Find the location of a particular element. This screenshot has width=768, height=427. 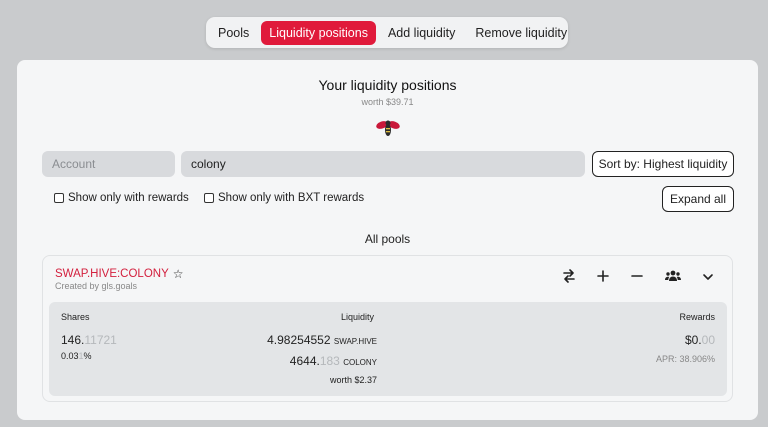

pool-creator: Created by gls.goals is located at coordinates (96, 286).